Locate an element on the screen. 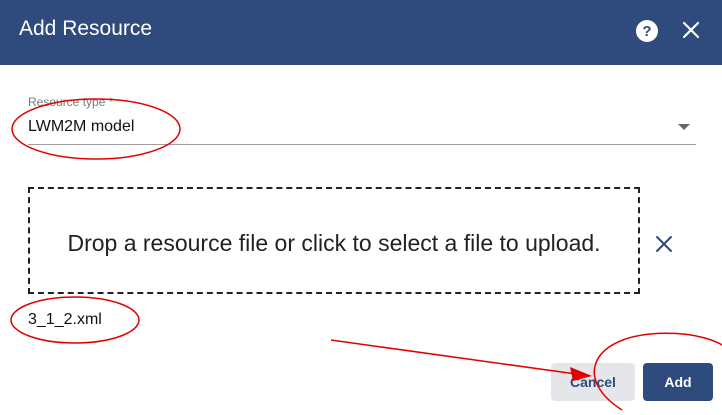 This screenshot has width=722, height=415. close-icon is located at coordinates (691, 30).